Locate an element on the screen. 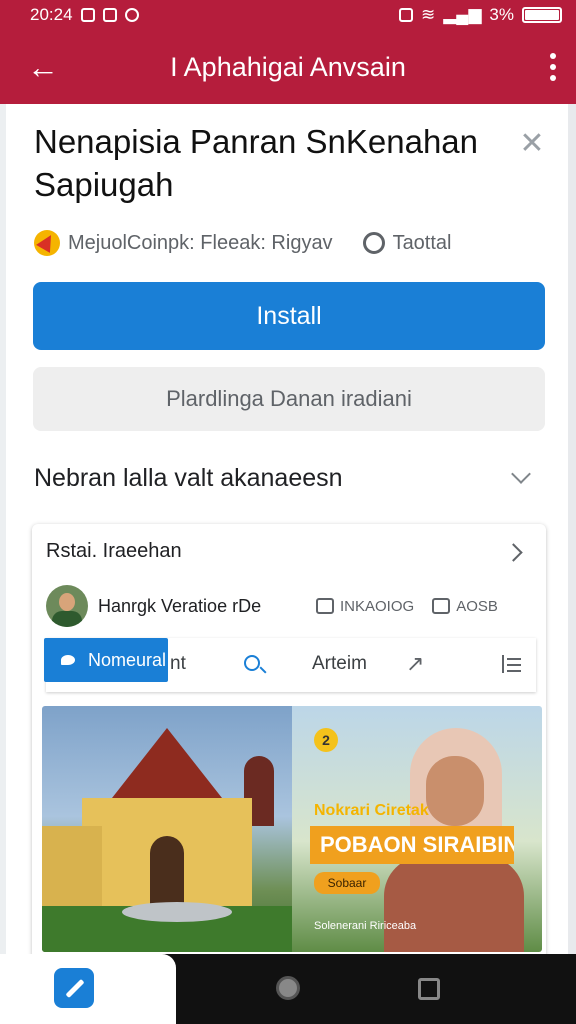 The image size is (576, 1024). comment-icon is located at coordinates (325, 606).